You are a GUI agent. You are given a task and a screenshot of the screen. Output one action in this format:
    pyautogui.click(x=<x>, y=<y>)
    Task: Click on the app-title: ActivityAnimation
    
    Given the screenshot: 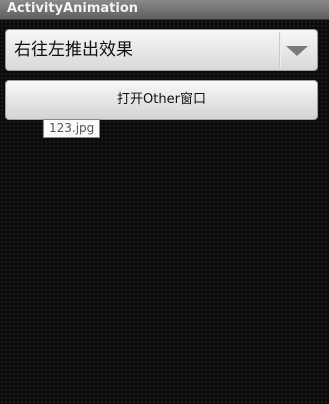 What is the action you would take?
    pyautogui.click(x=73, y=8)
    